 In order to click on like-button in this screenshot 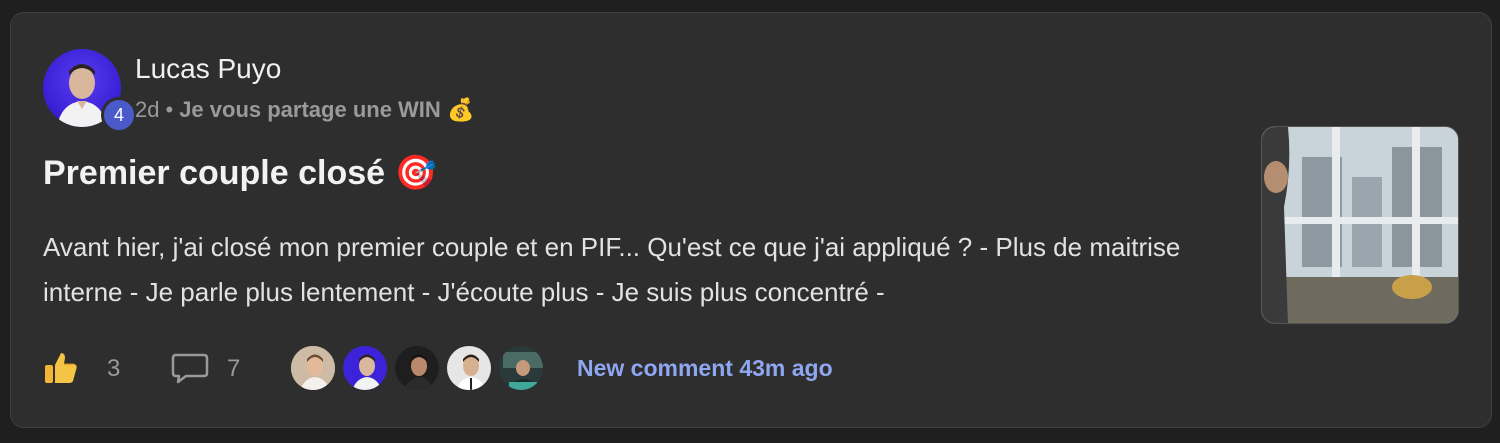, I will do `click(61, 368)`.